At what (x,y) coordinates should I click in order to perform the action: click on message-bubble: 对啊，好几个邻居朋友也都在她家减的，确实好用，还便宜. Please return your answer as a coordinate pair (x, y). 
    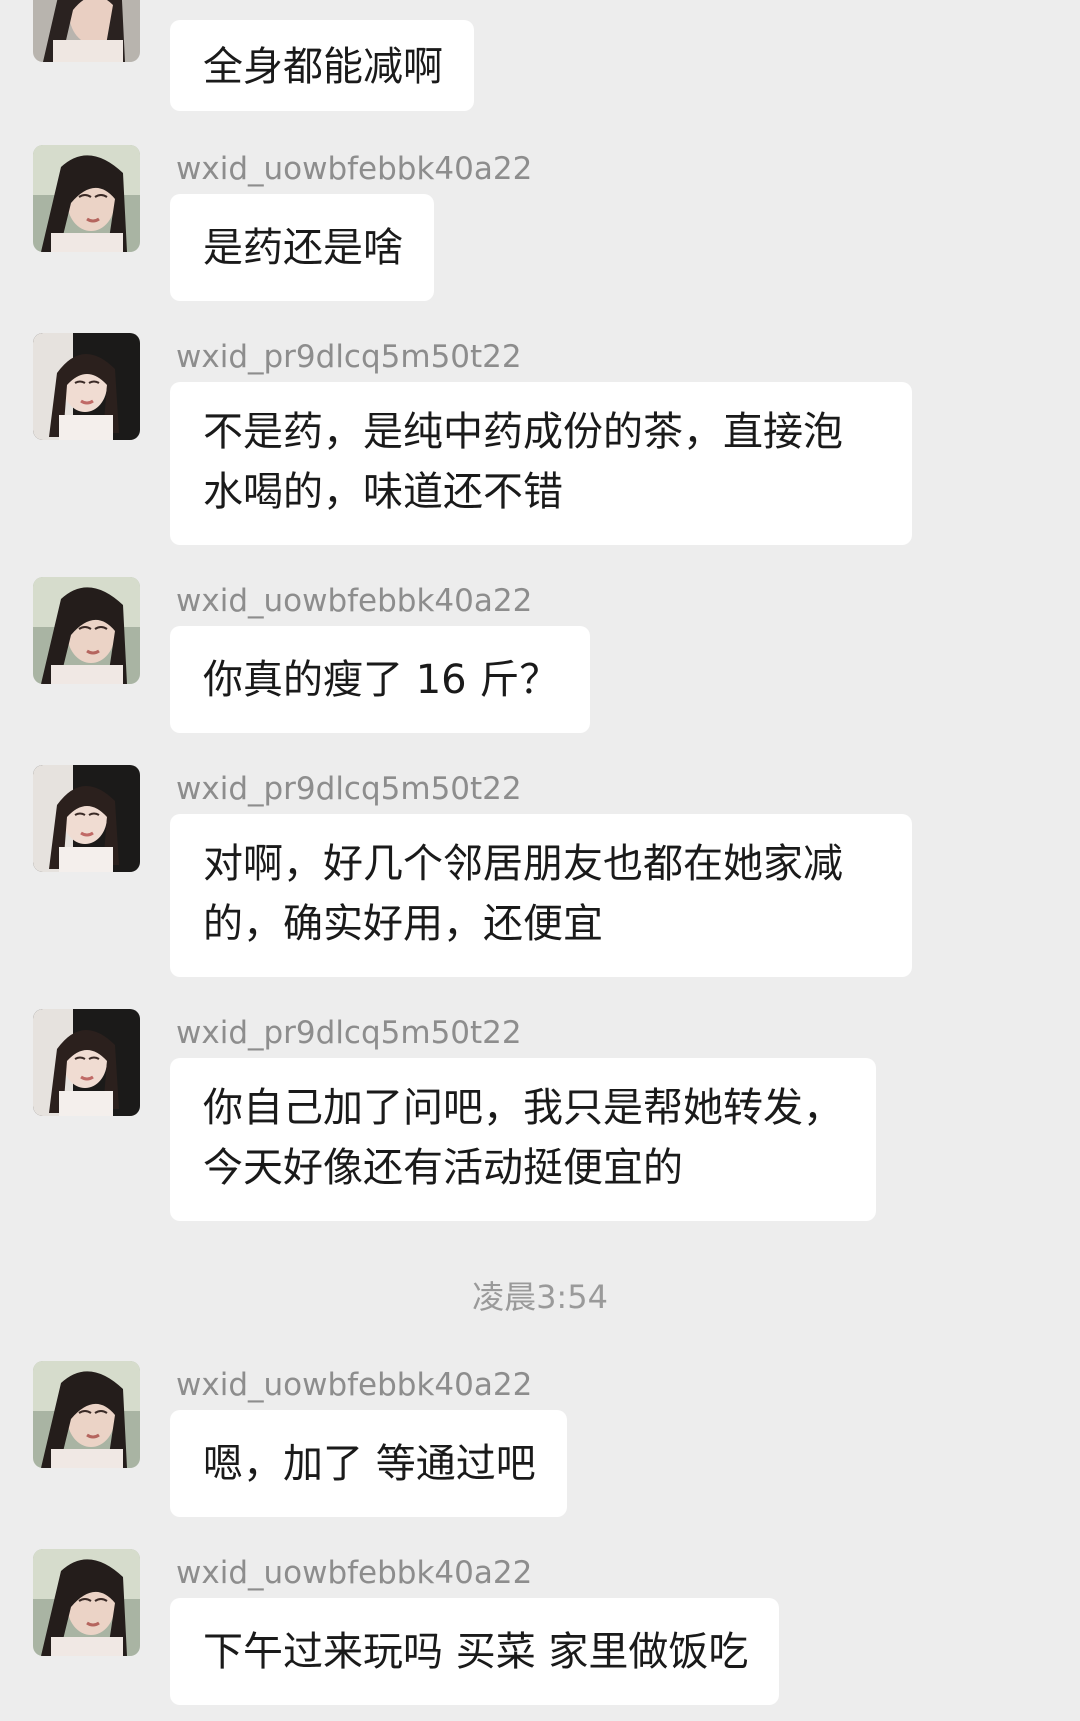
    Looking at the image, I should click on (541, 895).